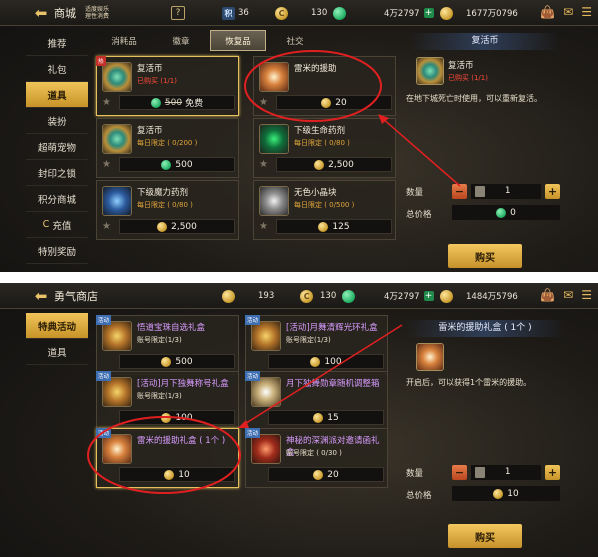 This screenshot has height=557, width=598. What do you see at coordinates (183, 384) in the screenshot?
I see `item-name: [活动]月下独舞称号礼盒` at bounding box center [183, 384].